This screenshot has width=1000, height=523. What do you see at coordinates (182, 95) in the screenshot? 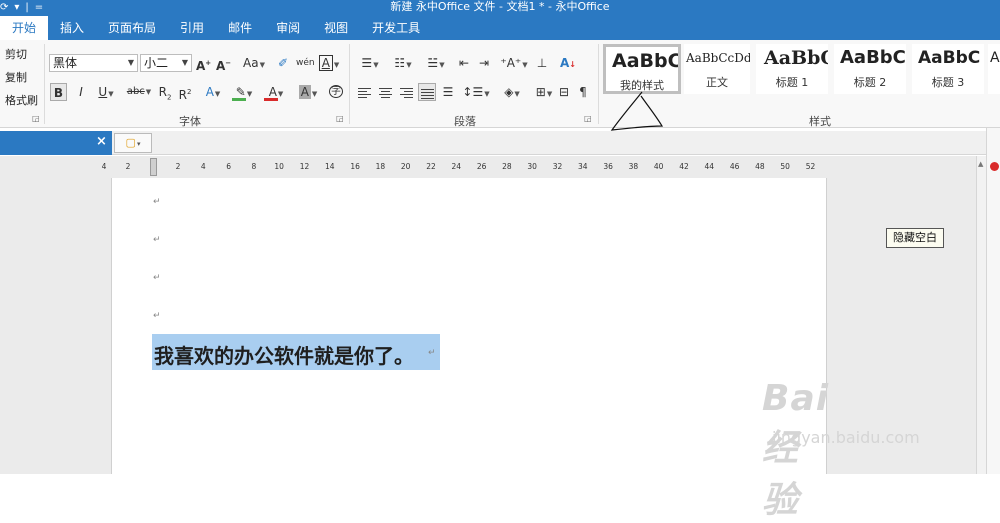
I see `superscript-icon: R` at bounding box center [182, 95].